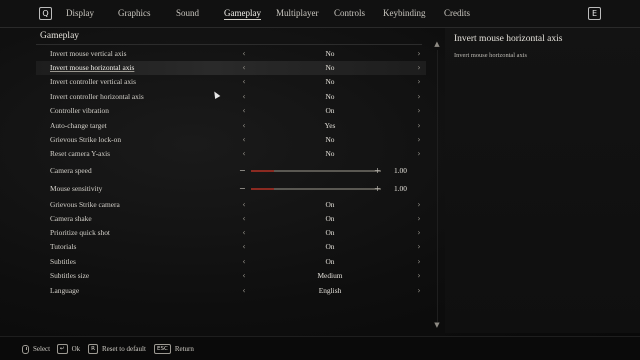 This screenshot has height=360, width=640. What do you see at coordinates (297, 13) in the screenshot?
I see `tab-multiplayer: Multiplayer` at bounding box center [297, 13].